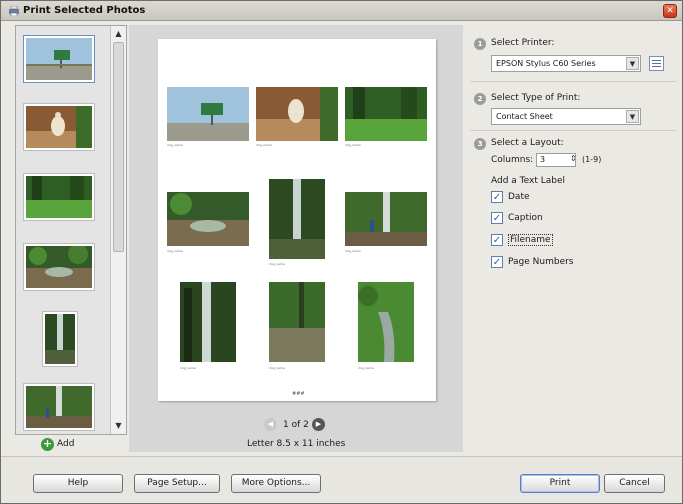 This screenshot has height=504, width=683. Describe the element at coordinates (528, 181) in the screenshot. I see `add-text-label-heading: Add a Text Label` at that location.